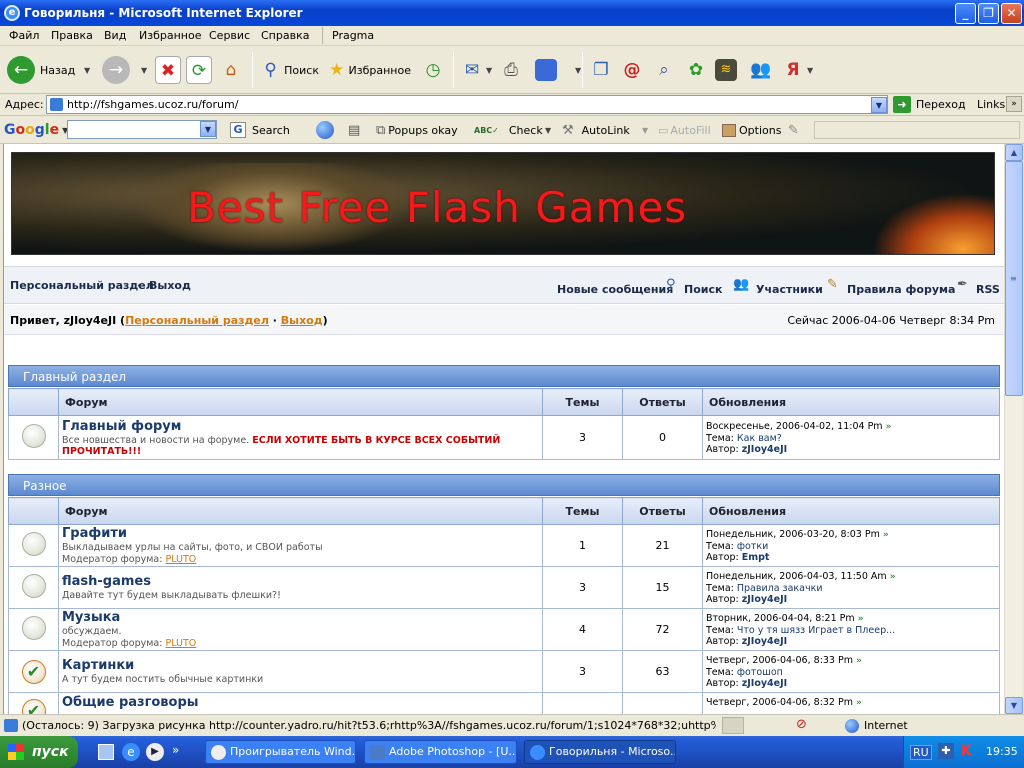  I want to click on autofill-button: ▭ AutoFill, so click(684, 130).